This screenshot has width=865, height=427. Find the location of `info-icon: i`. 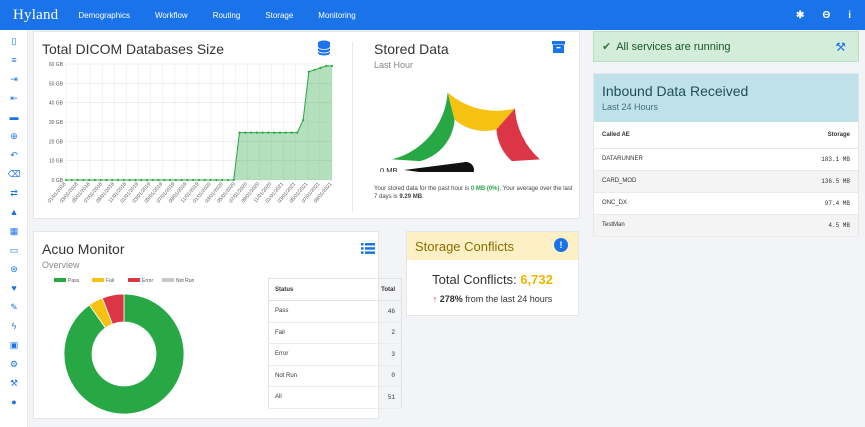

info-icon: i is located at coordinates (849, 15).